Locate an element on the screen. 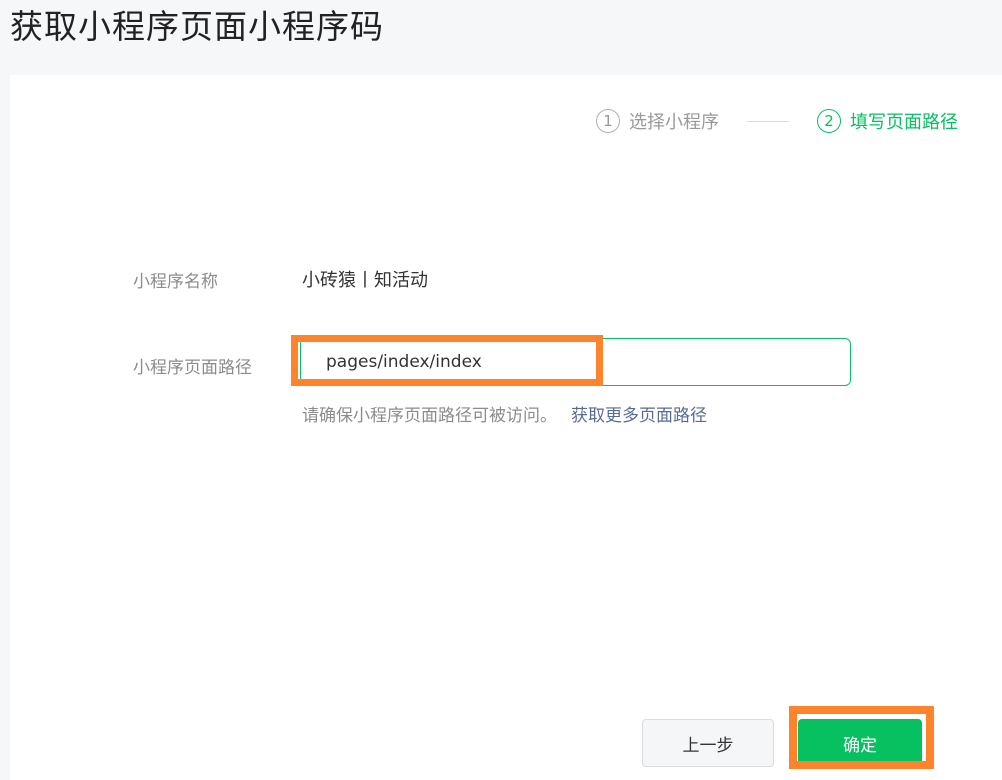 The image size is (1002, 780). previous-step-button: 上一步 is located at coordinates (708, 743).